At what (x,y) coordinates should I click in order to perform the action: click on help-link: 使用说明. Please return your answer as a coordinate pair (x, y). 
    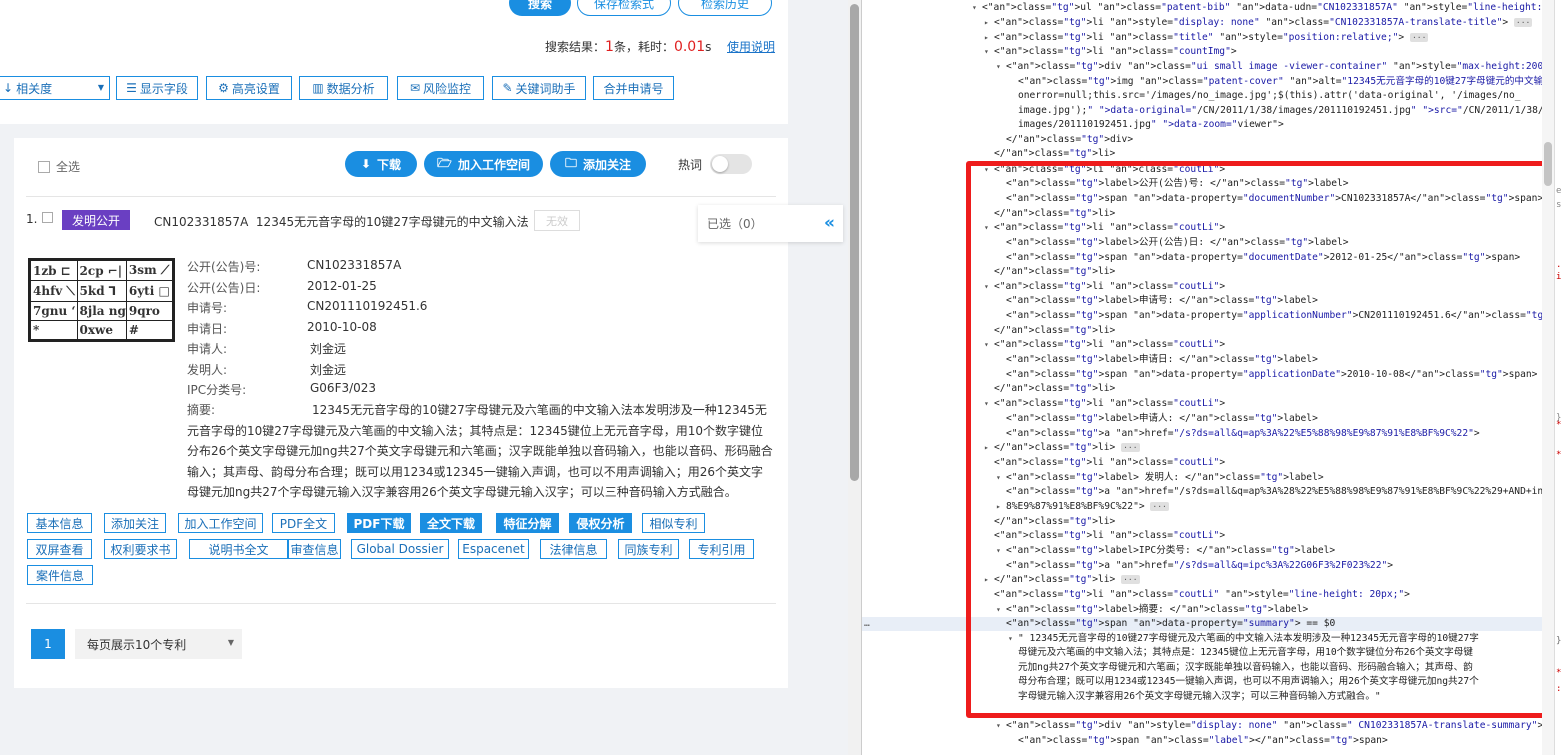
    Looking at the image, I should click on (751, 46).